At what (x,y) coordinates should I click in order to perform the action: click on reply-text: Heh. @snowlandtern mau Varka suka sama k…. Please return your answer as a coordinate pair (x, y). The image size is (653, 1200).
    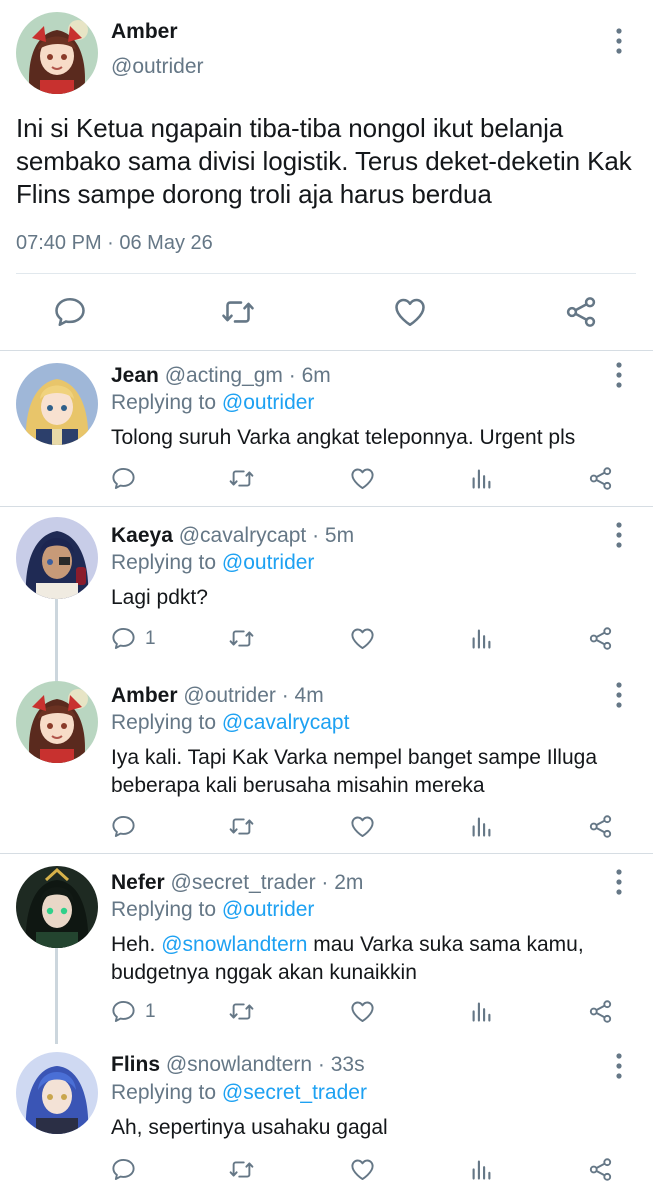
    Looking at the image, I should click on (376, 959).